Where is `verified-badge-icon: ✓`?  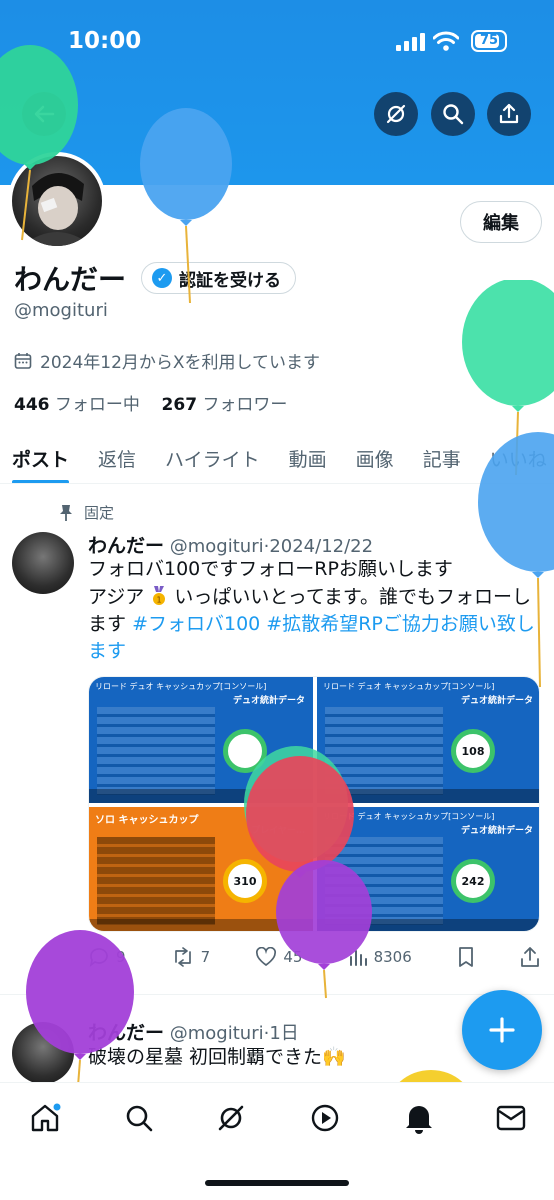 verified-badge-icon: ✓ is located at coordinates (162, 278).